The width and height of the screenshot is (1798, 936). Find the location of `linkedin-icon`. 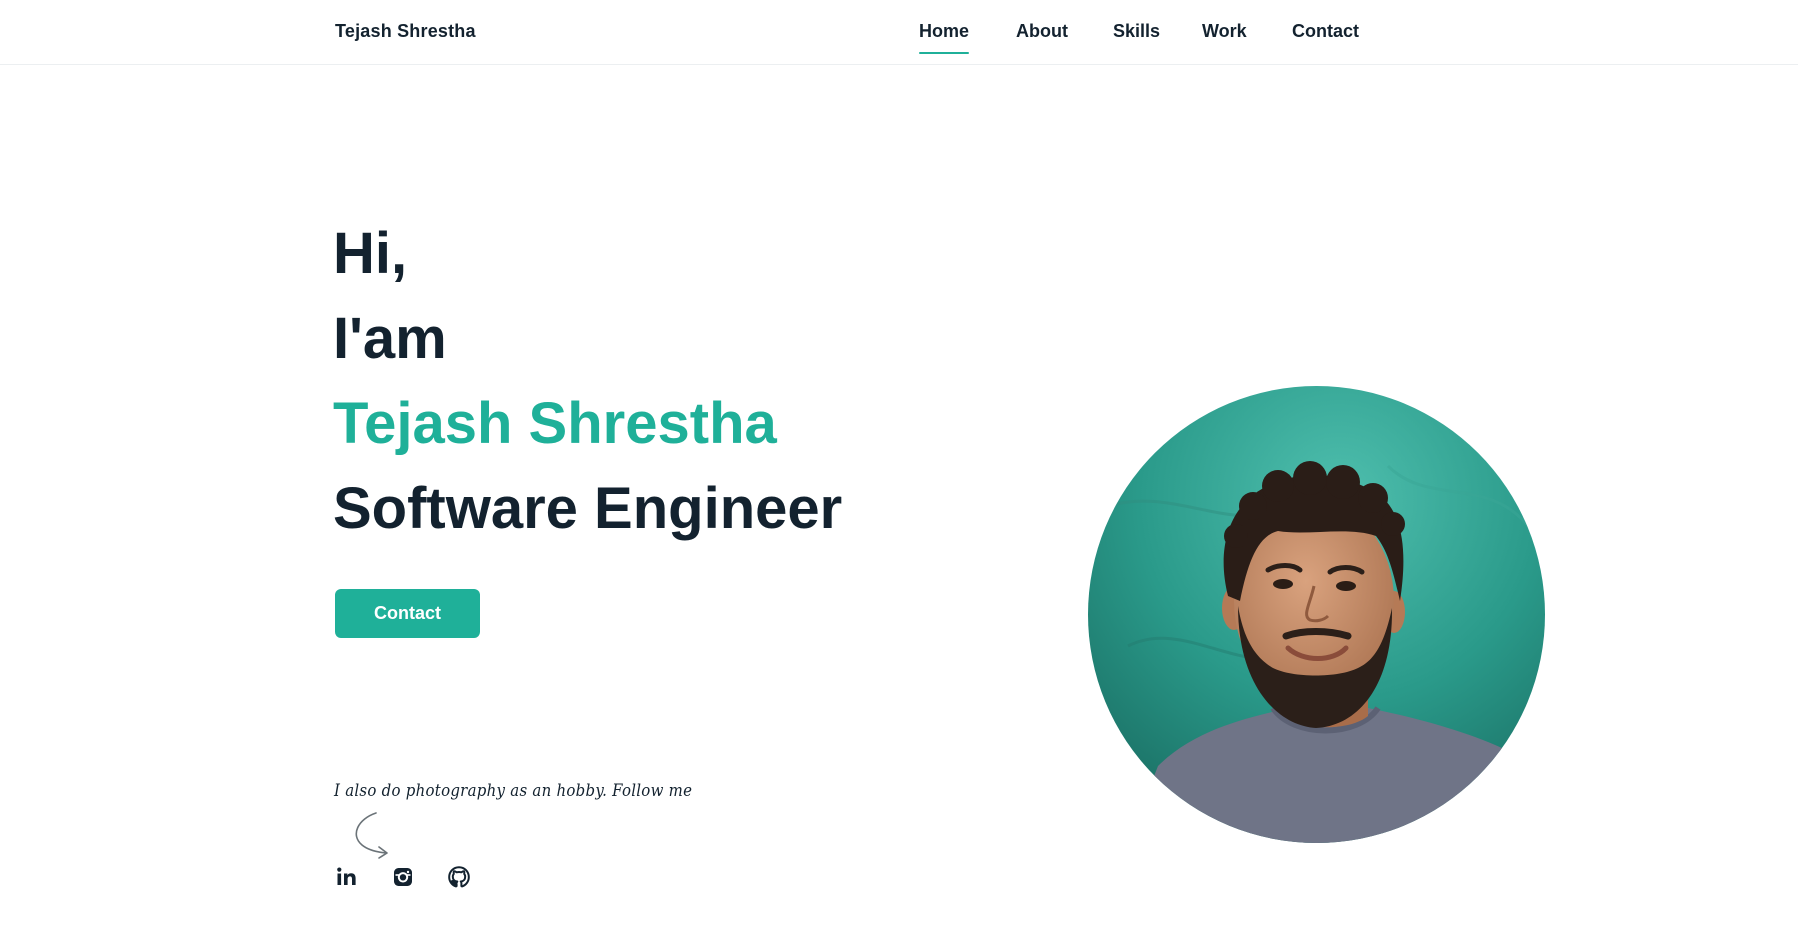

linkedin-icon is located at coordinates (347, 877).